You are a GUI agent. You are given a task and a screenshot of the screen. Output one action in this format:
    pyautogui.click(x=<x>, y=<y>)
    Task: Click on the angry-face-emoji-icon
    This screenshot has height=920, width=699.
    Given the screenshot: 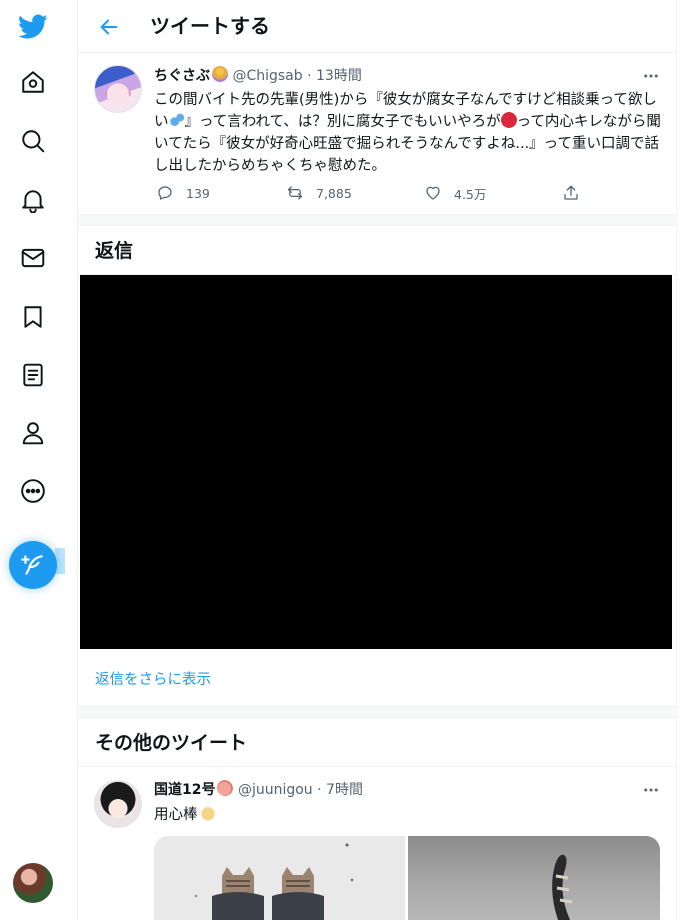 What is the action you would take?
    pyautogui.click(x=508, y=120)
    